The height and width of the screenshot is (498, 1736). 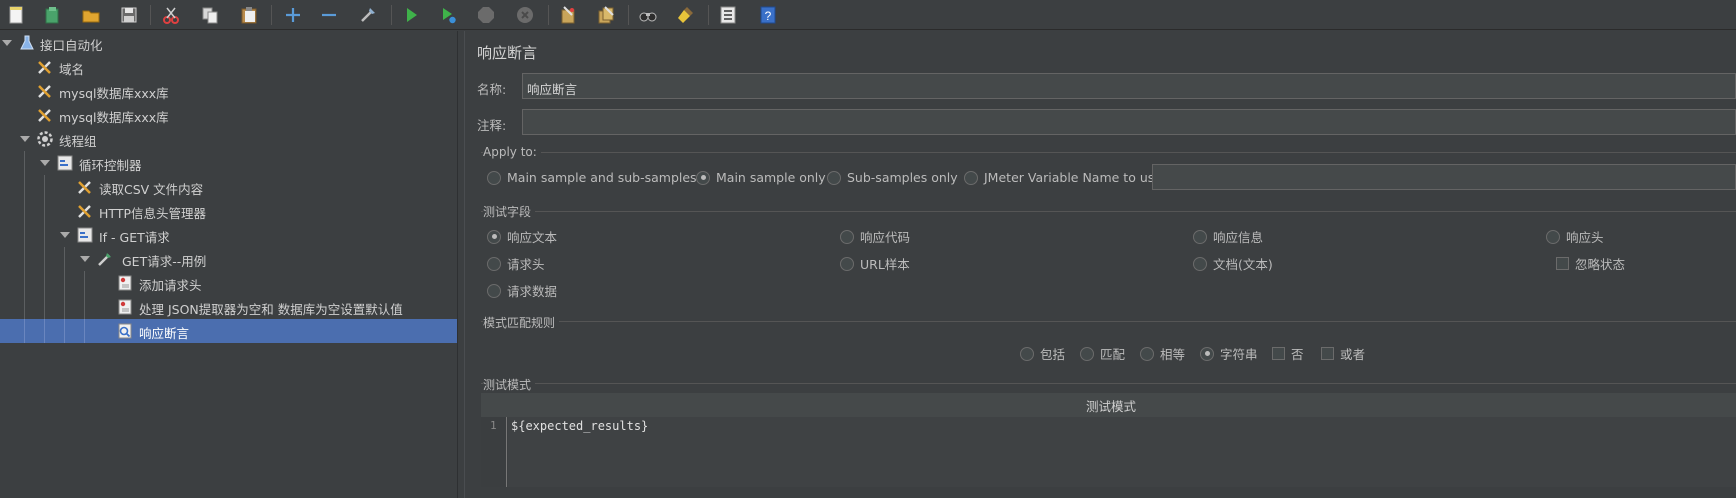 I want to click on field-url-sample-radio: URL样本, so click(x=875, y=263).